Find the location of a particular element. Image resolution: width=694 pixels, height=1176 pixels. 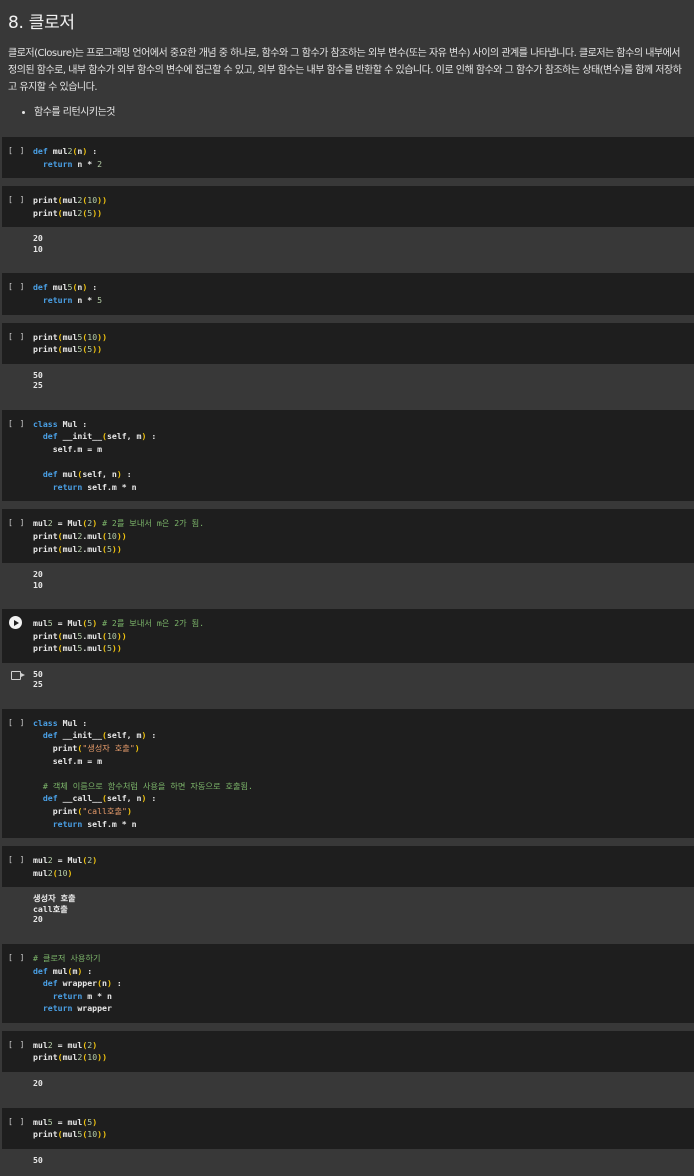

code-text: def mul2(n) : return n * 2 is located at coordinates (363, 157).